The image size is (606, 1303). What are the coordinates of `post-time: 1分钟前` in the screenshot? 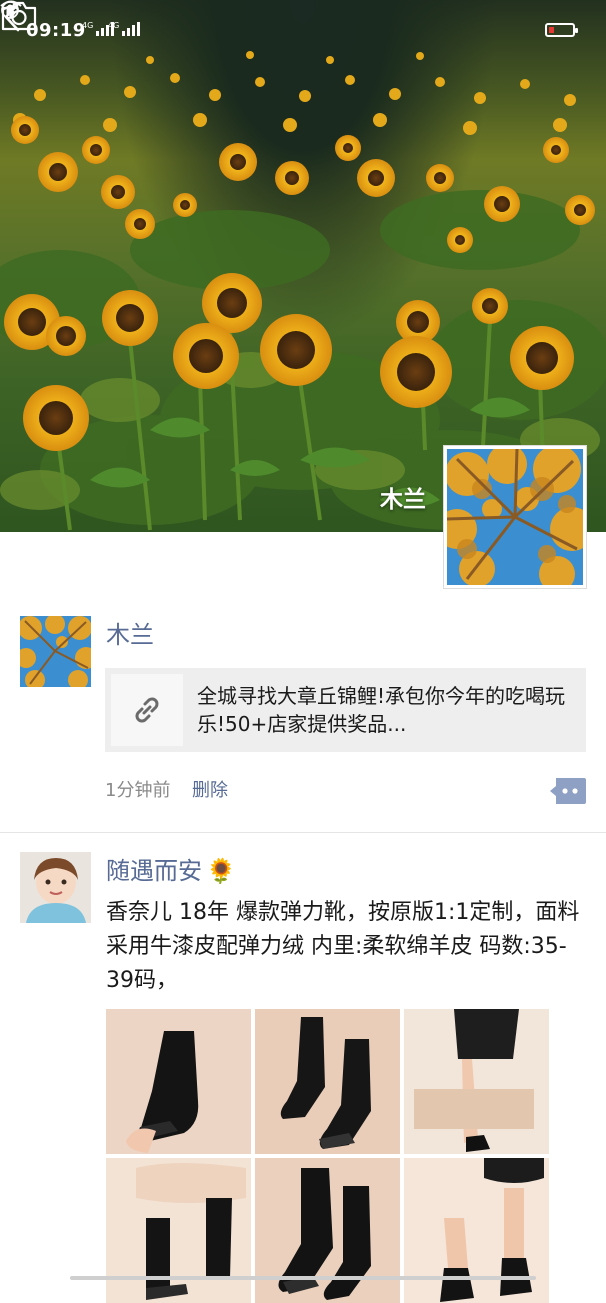 It's located at (138, 790).